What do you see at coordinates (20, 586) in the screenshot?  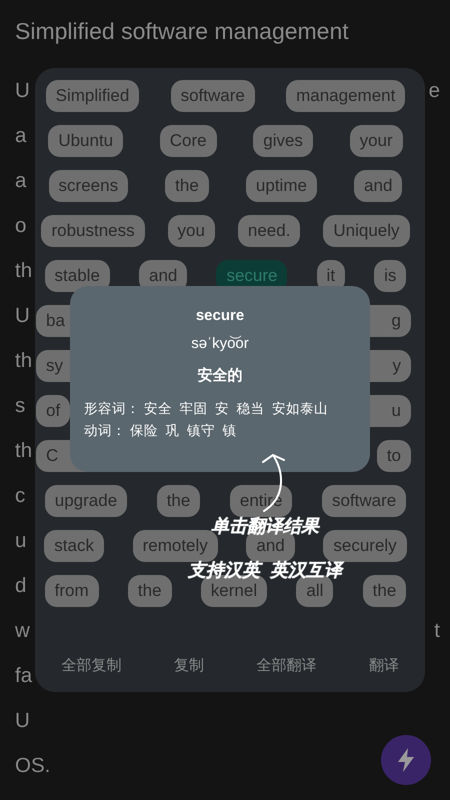 I see `article-text: d` at bounding box center [20, 586].